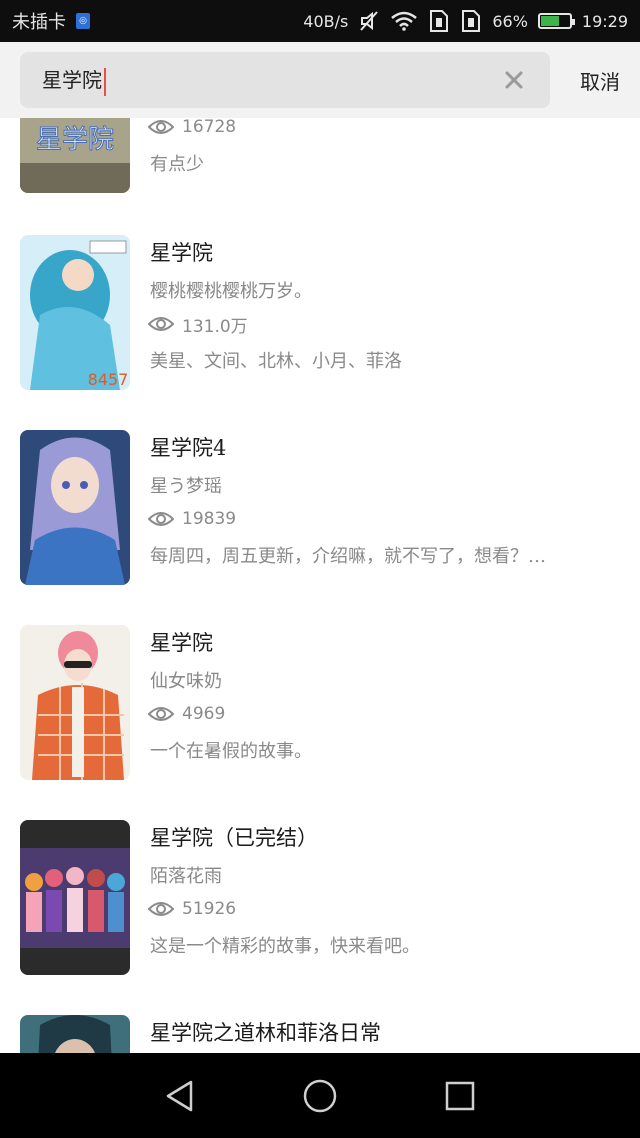  I want to click on svg-text: 星学院, so click(75, 140).